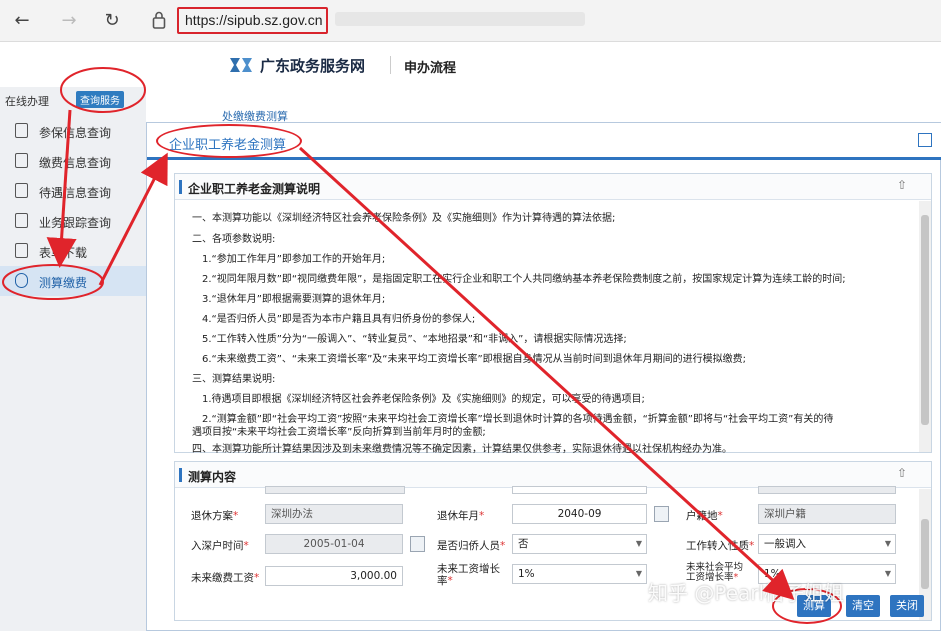  What do you see at coordinates (471, 546) in the screenshot?
I see `overseas-label: 是否归侨人员*` at bounding box center [471, 546].